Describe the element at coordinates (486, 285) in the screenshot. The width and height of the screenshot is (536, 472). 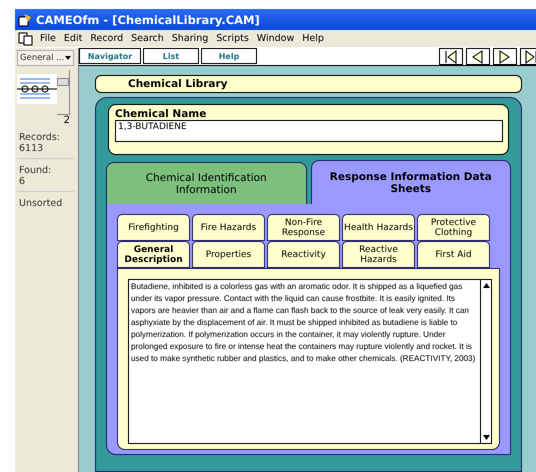
I see `scroll-up-icon` at that location.